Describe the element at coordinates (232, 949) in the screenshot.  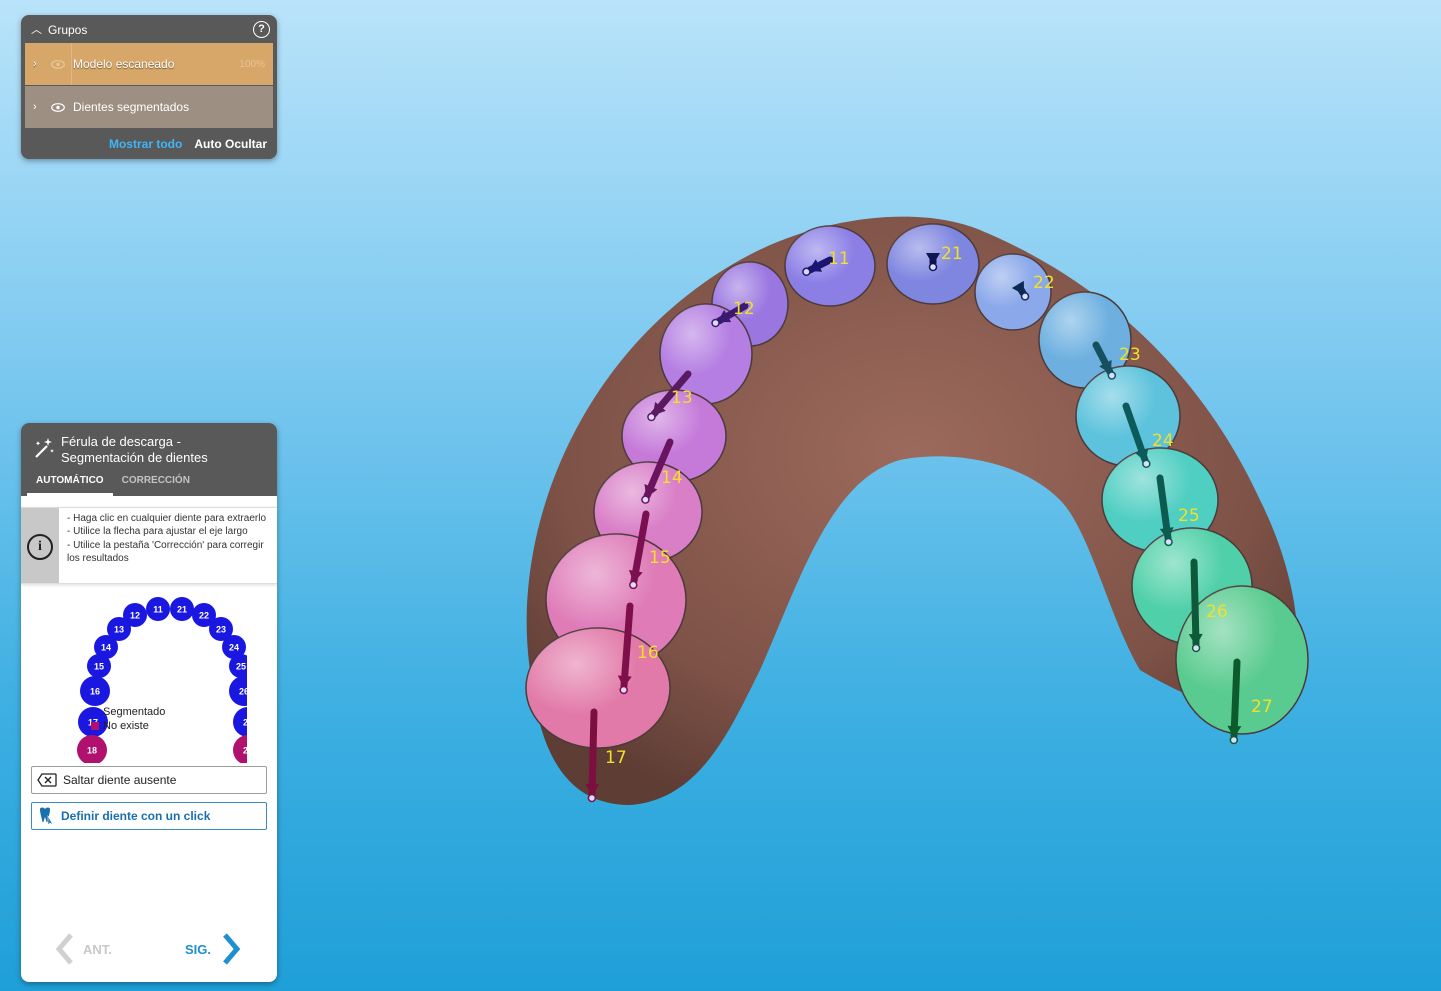
I see `chevron-right-icon` at that location.